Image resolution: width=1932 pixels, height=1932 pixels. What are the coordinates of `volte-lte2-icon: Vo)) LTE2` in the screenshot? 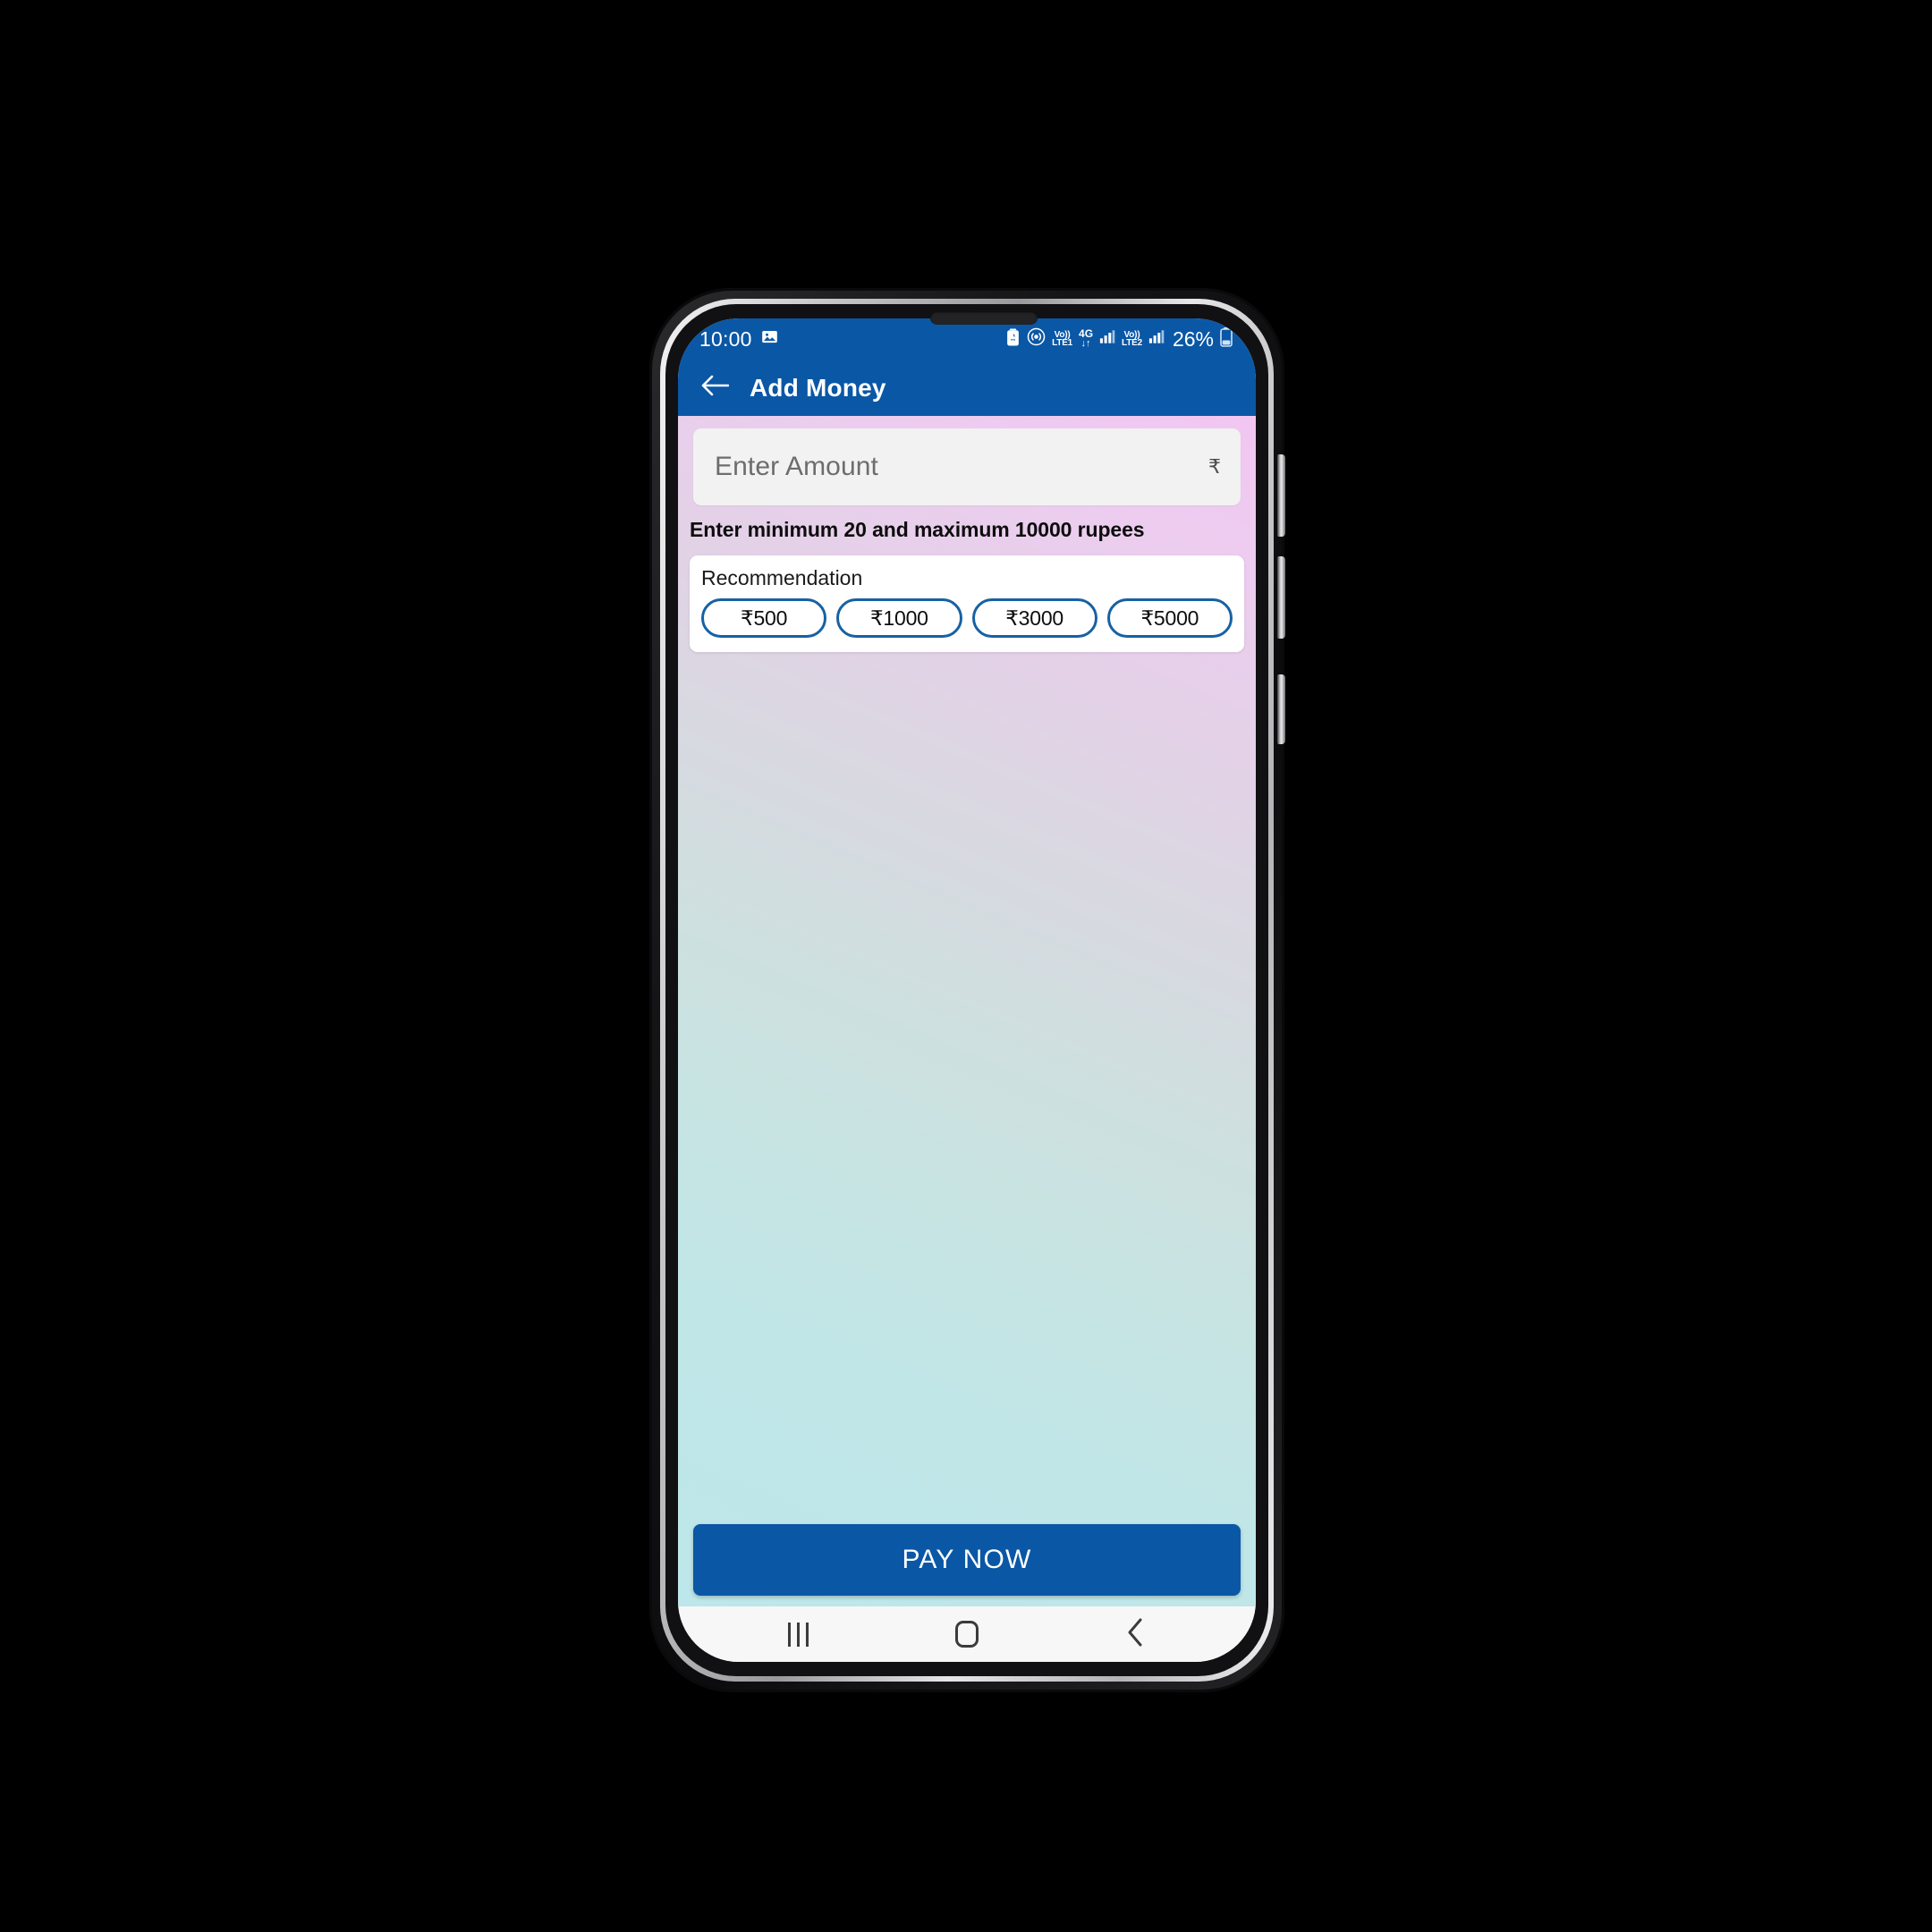 It's located at (1132, 339).